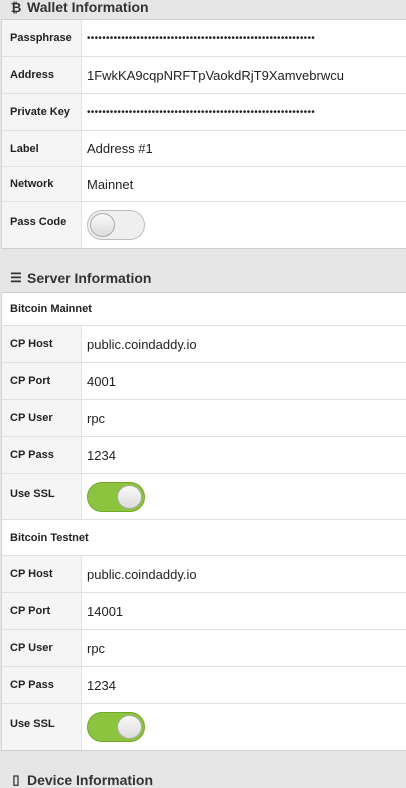 The width and height of the screenshot is (406, 788). What do you see at coordinates (204, 727) in the screenshot?
I see `testnet-ssl-row: Use SSL` at bounding box center [204, 727].